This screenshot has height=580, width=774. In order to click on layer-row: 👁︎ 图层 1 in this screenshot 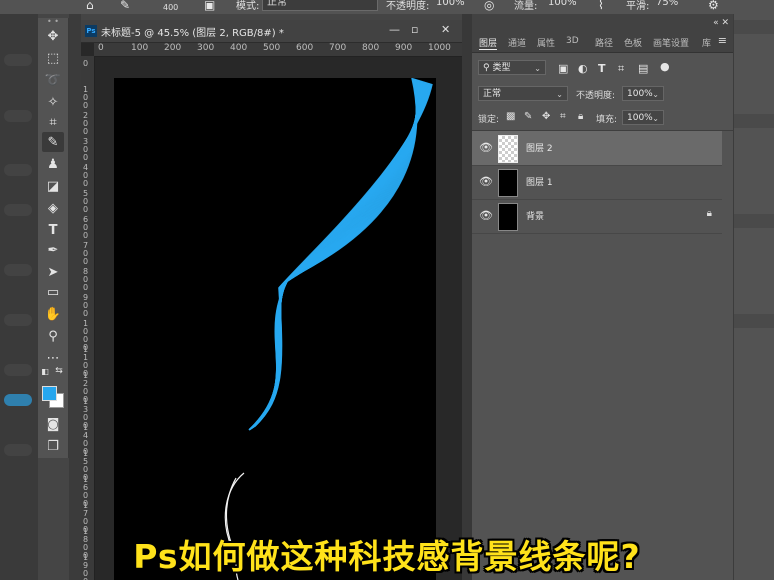, I will do `click(597, 182)`.